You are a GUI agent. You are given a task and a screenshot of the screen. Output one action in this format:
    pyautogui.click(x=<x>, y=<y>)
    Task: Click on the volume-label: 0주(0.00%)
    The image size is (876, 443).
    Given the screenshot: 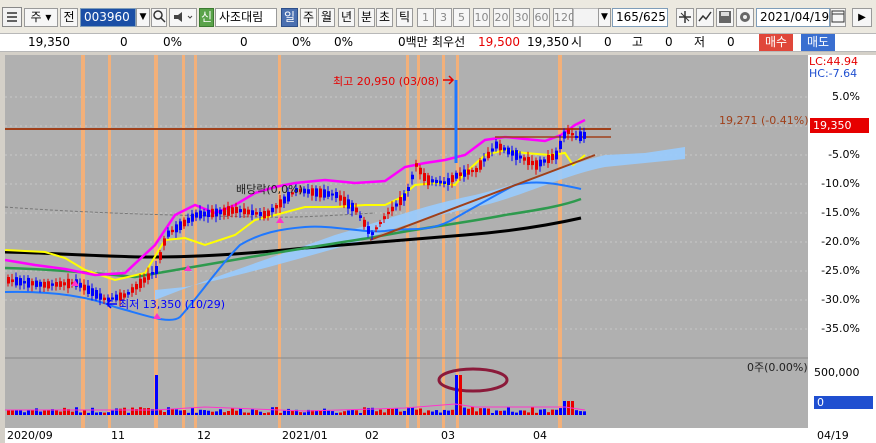 What is the action you would take?
    pyautogui.click(x=777, y=367)
    